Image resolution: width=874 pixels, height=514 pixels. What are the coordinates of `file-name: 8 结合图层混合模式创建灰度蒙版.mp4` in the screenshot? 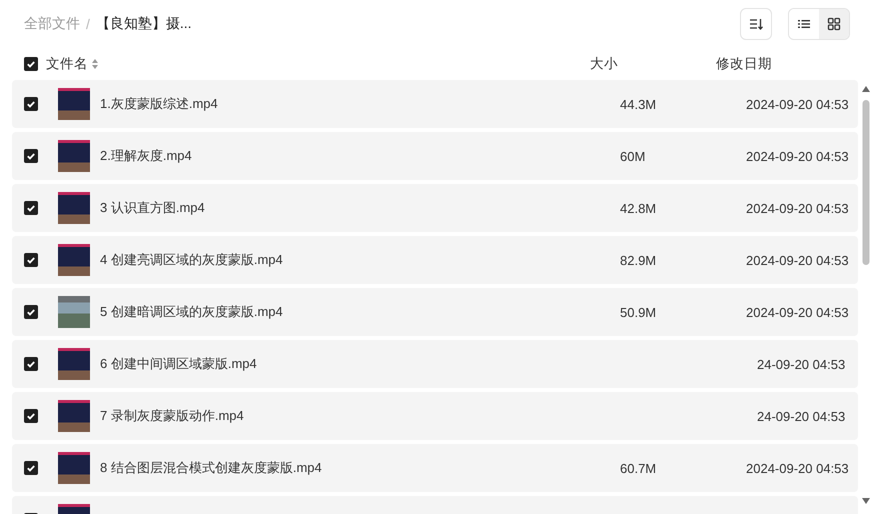 It's located at (360, 468).